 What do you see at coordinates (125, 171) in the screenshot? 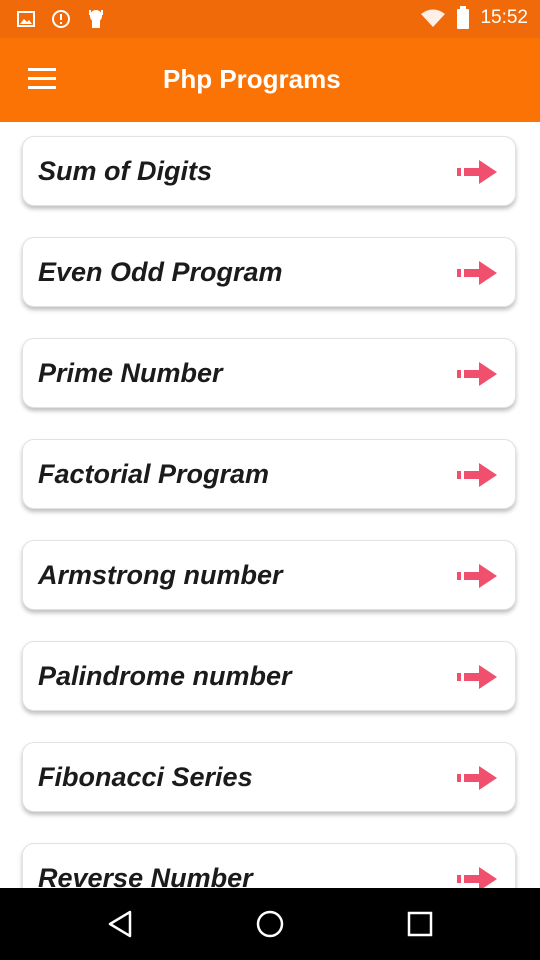
I see `list-item-label: Sum of Digits` at bounding box center [125, 171].